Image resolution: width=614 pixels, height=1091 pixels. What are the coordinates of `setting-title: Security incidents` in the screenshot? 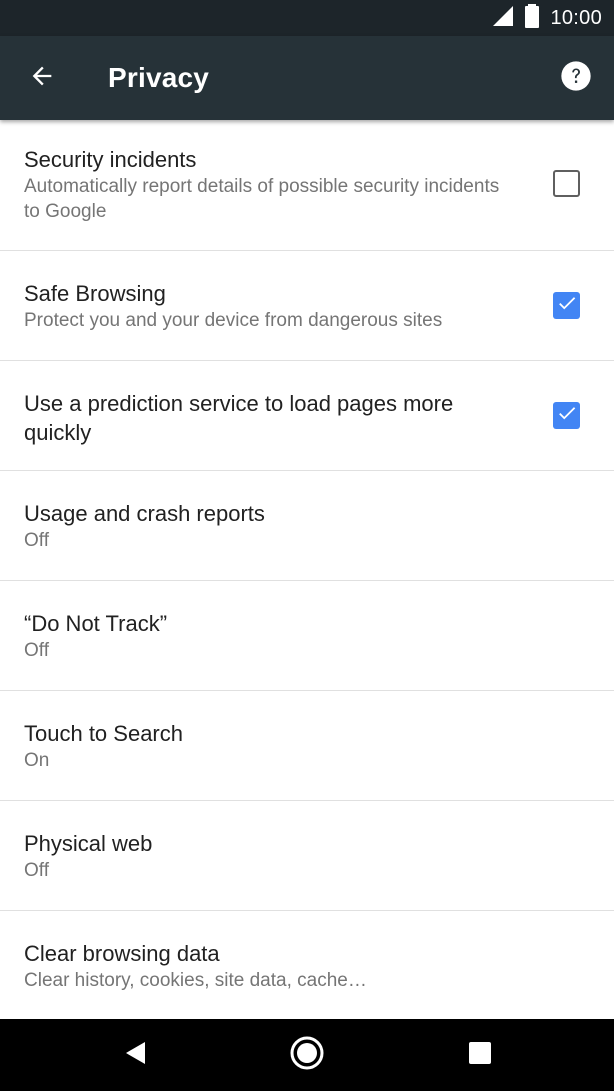 It's located at (110, 159).